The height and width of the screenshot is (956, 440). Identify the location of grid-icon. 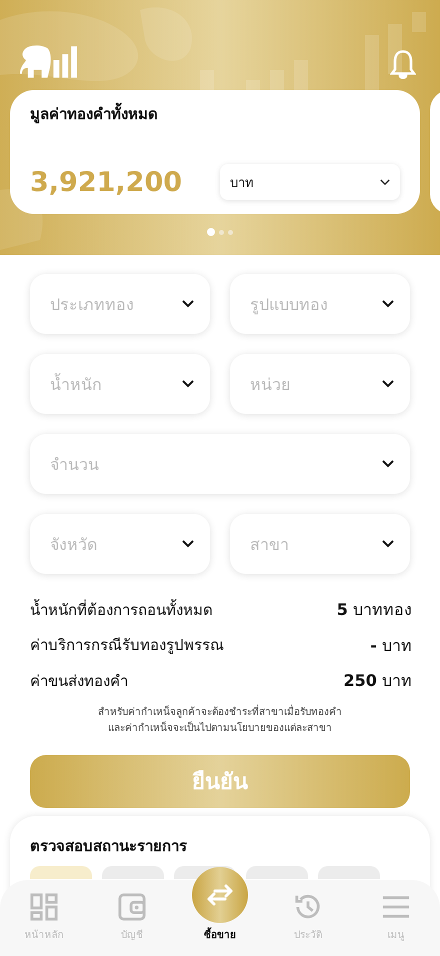
(44, 907).